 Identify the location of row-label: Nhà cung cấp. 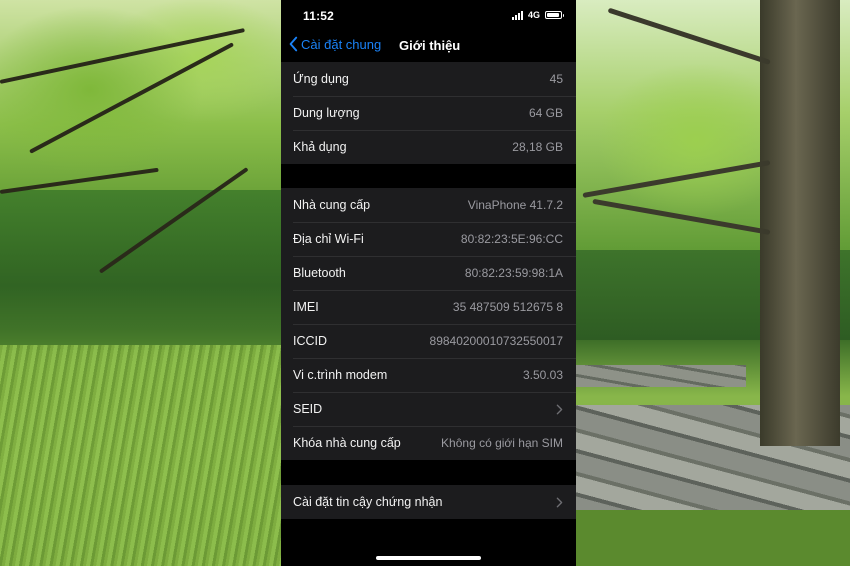
(332, 205).